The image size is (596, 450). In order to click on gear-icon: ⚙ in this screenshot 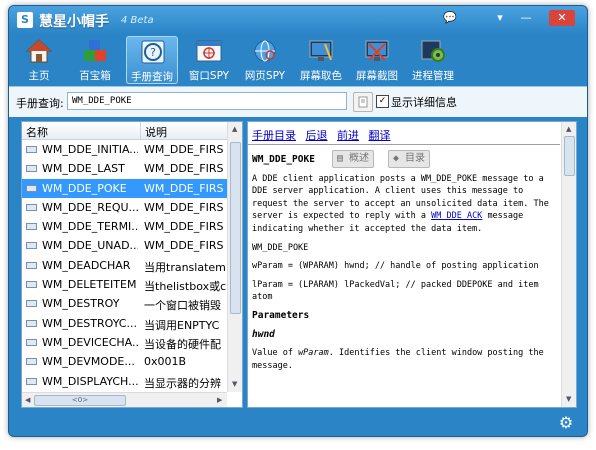, I will do `click(566, 423)`.